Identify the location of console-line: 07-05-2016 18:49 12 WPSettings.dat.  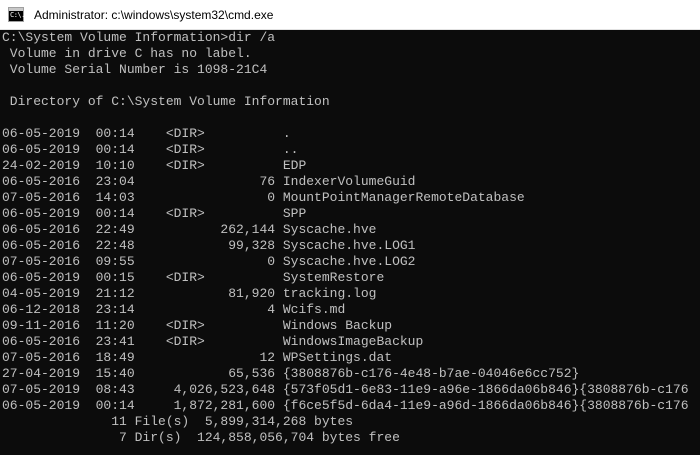
(197, 357).